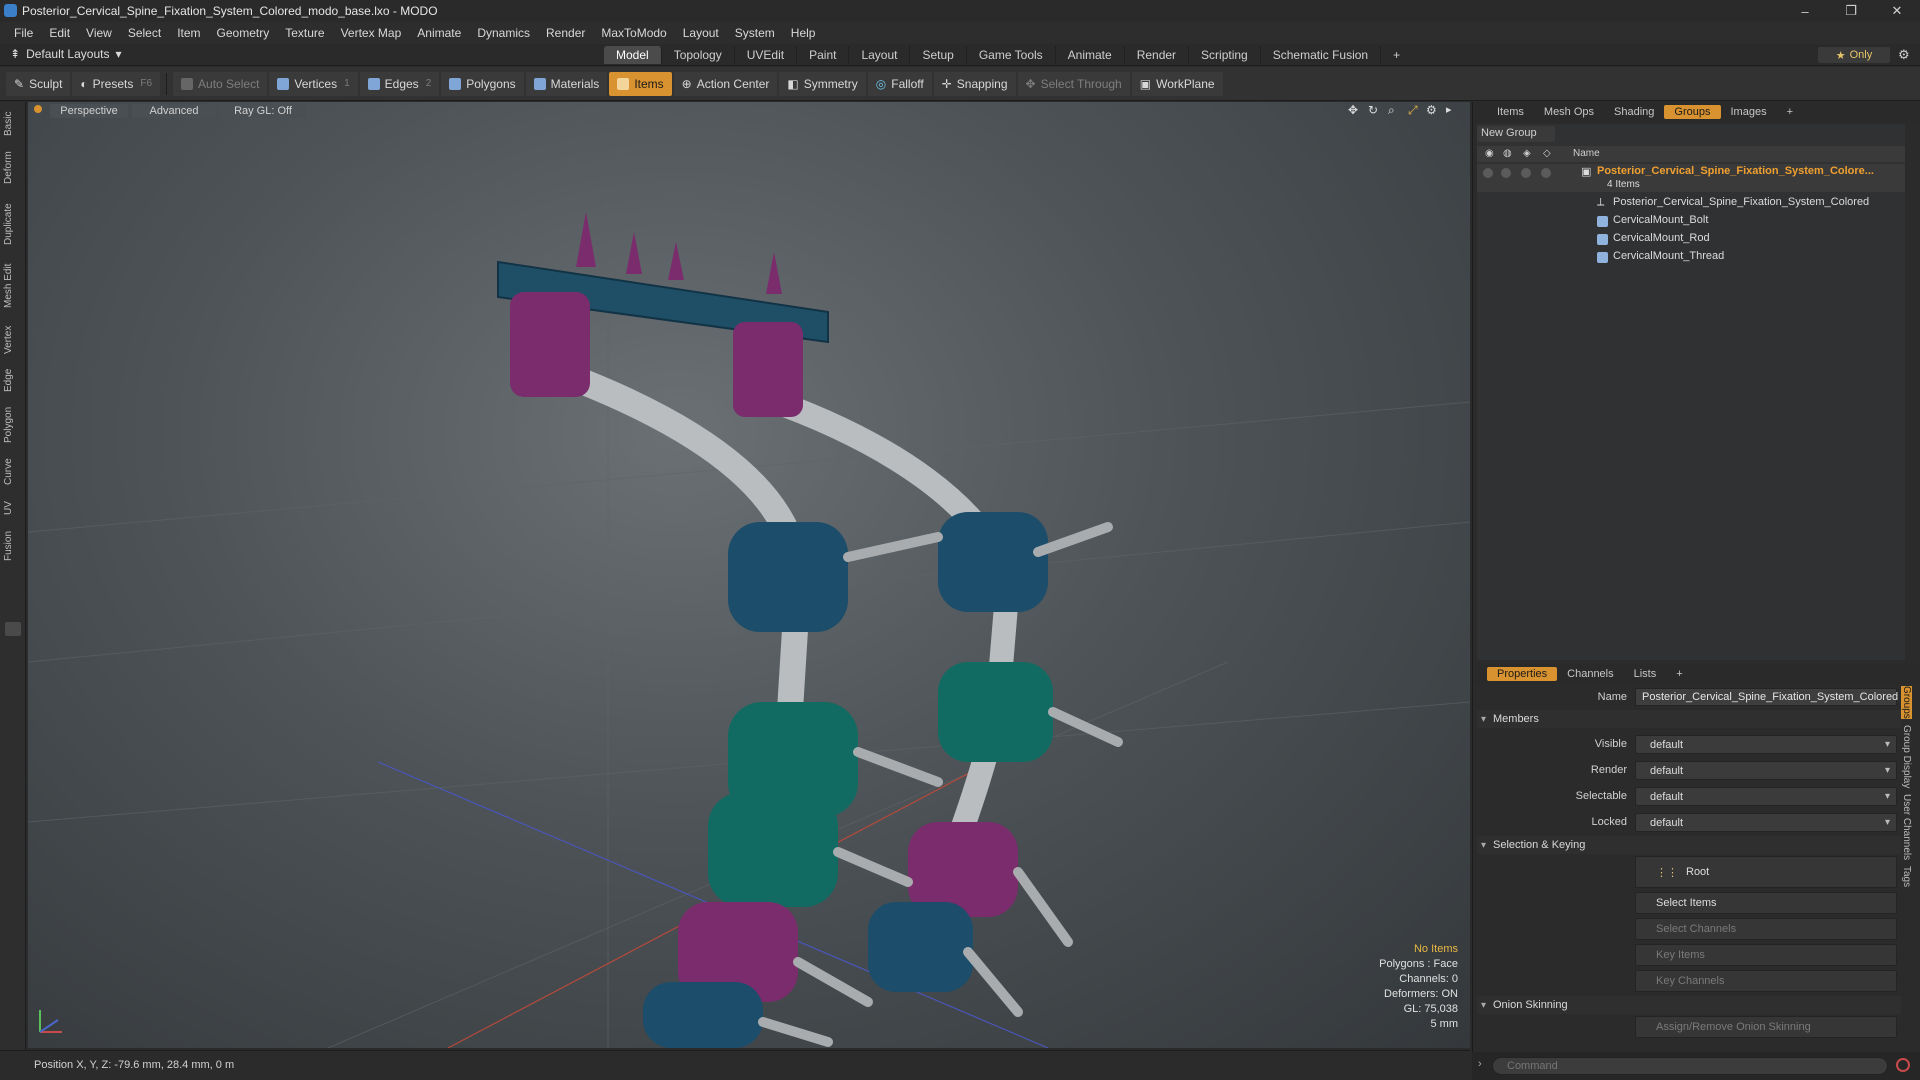  Describe the element at coordinates (116, 83) in the screenshot. I see `presets-button: ◐ Presets F6` at that location.